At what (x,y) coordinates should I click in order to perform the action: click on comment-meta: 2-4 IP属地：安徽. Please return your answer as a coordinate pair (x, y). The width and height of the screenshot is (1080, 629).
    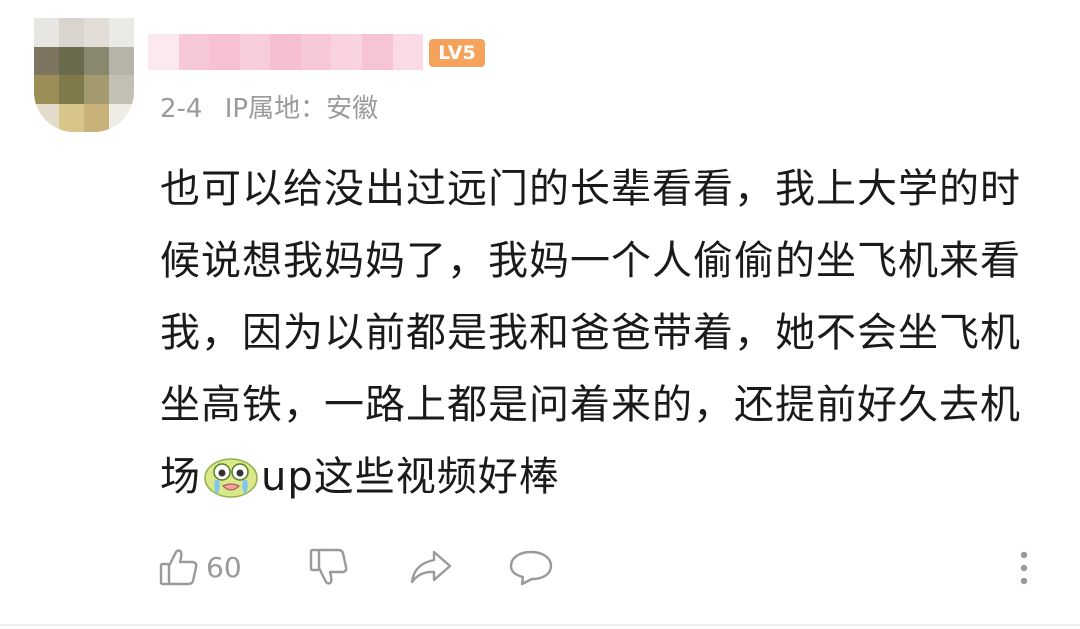
    Looking at the image, I should click on (269, 106).